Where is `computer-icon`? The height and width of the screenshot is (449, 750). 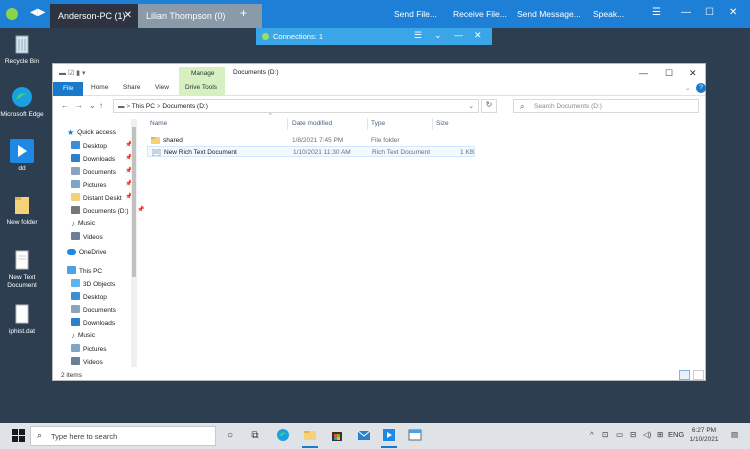 computer-icon is located at coordinates (71, 270).